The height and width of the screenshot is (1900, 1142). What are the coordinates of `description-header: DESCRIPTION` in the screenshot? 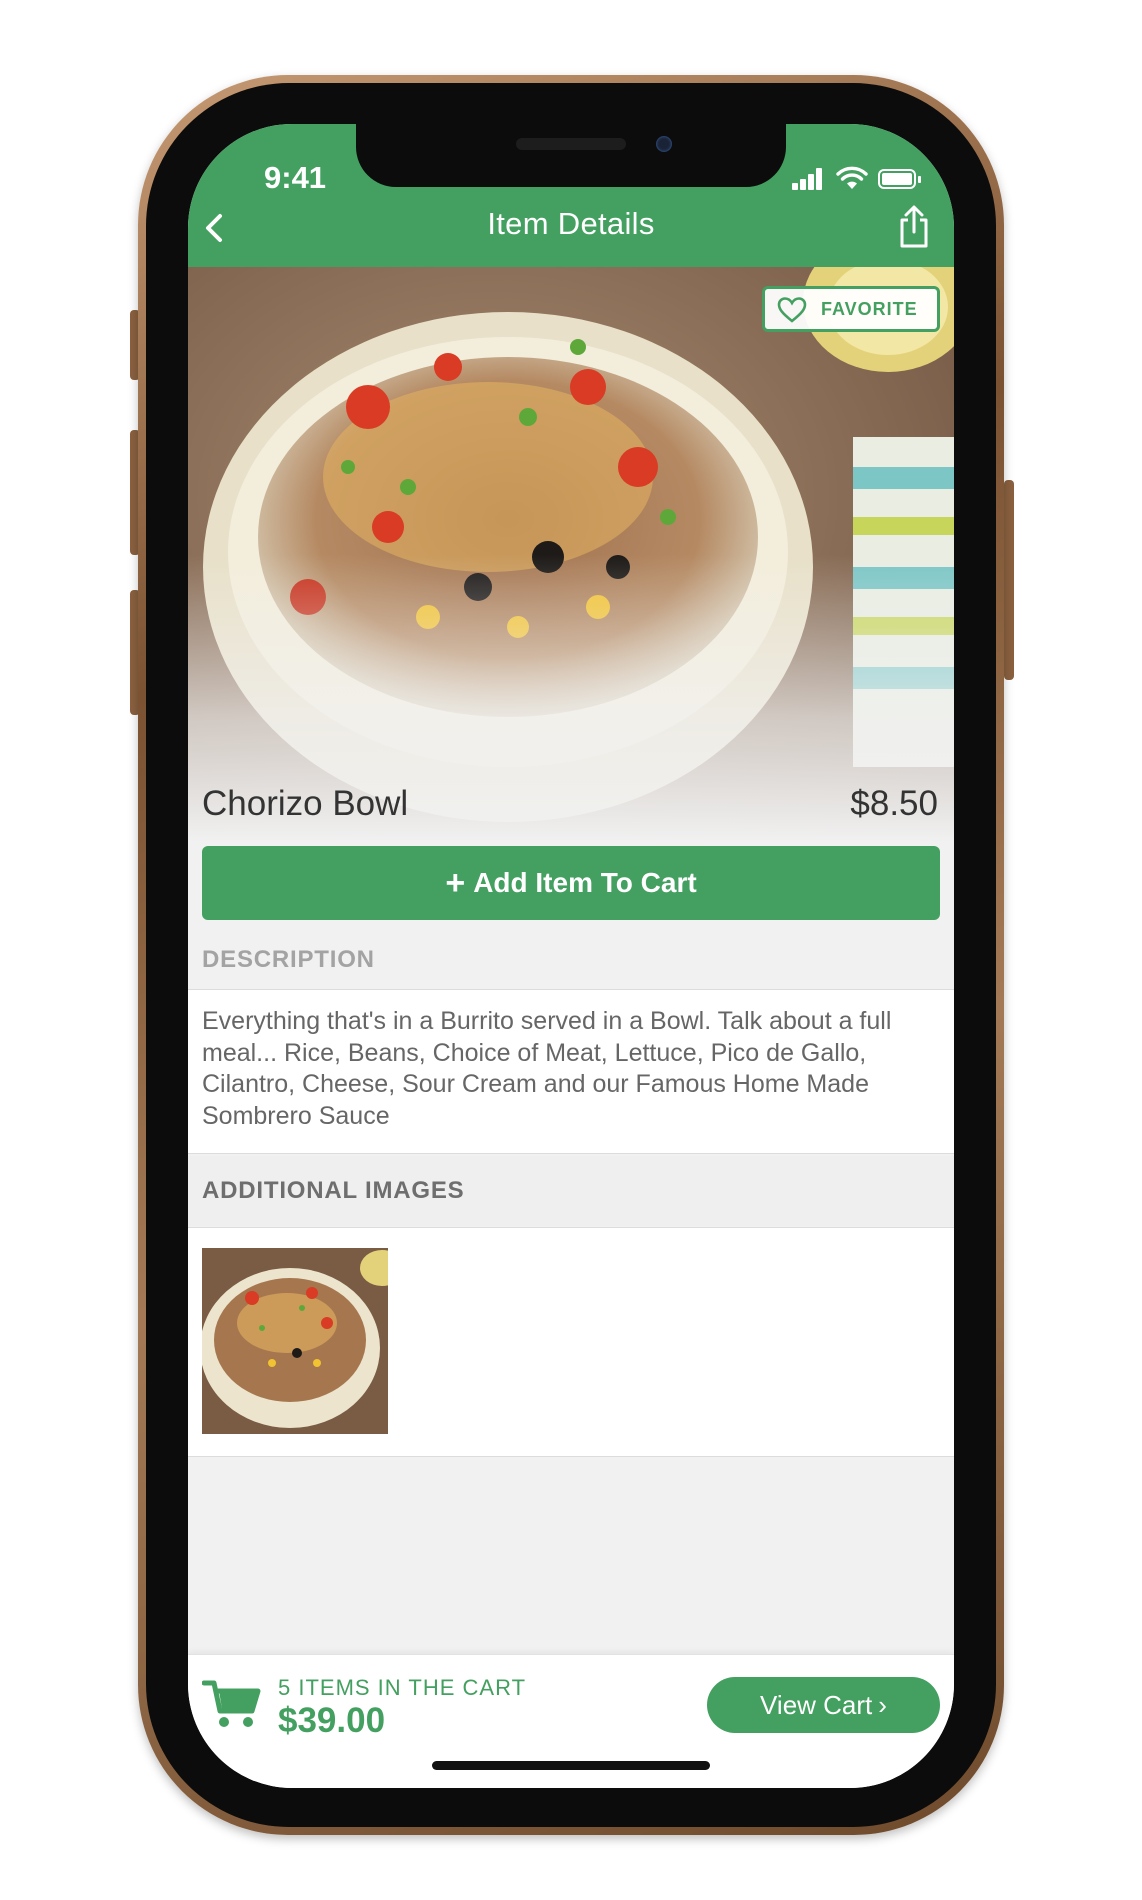 It's located at (288, 959).